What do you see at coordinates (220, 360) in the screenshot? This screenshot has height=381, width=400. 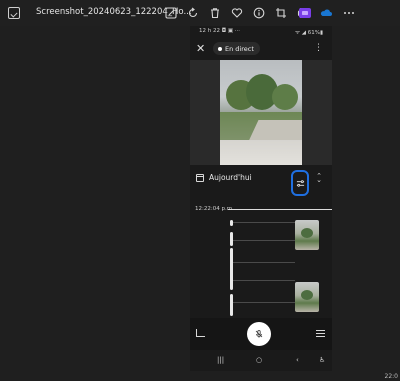 I see `recents-icon: |||` at bounding box center [220, 360].